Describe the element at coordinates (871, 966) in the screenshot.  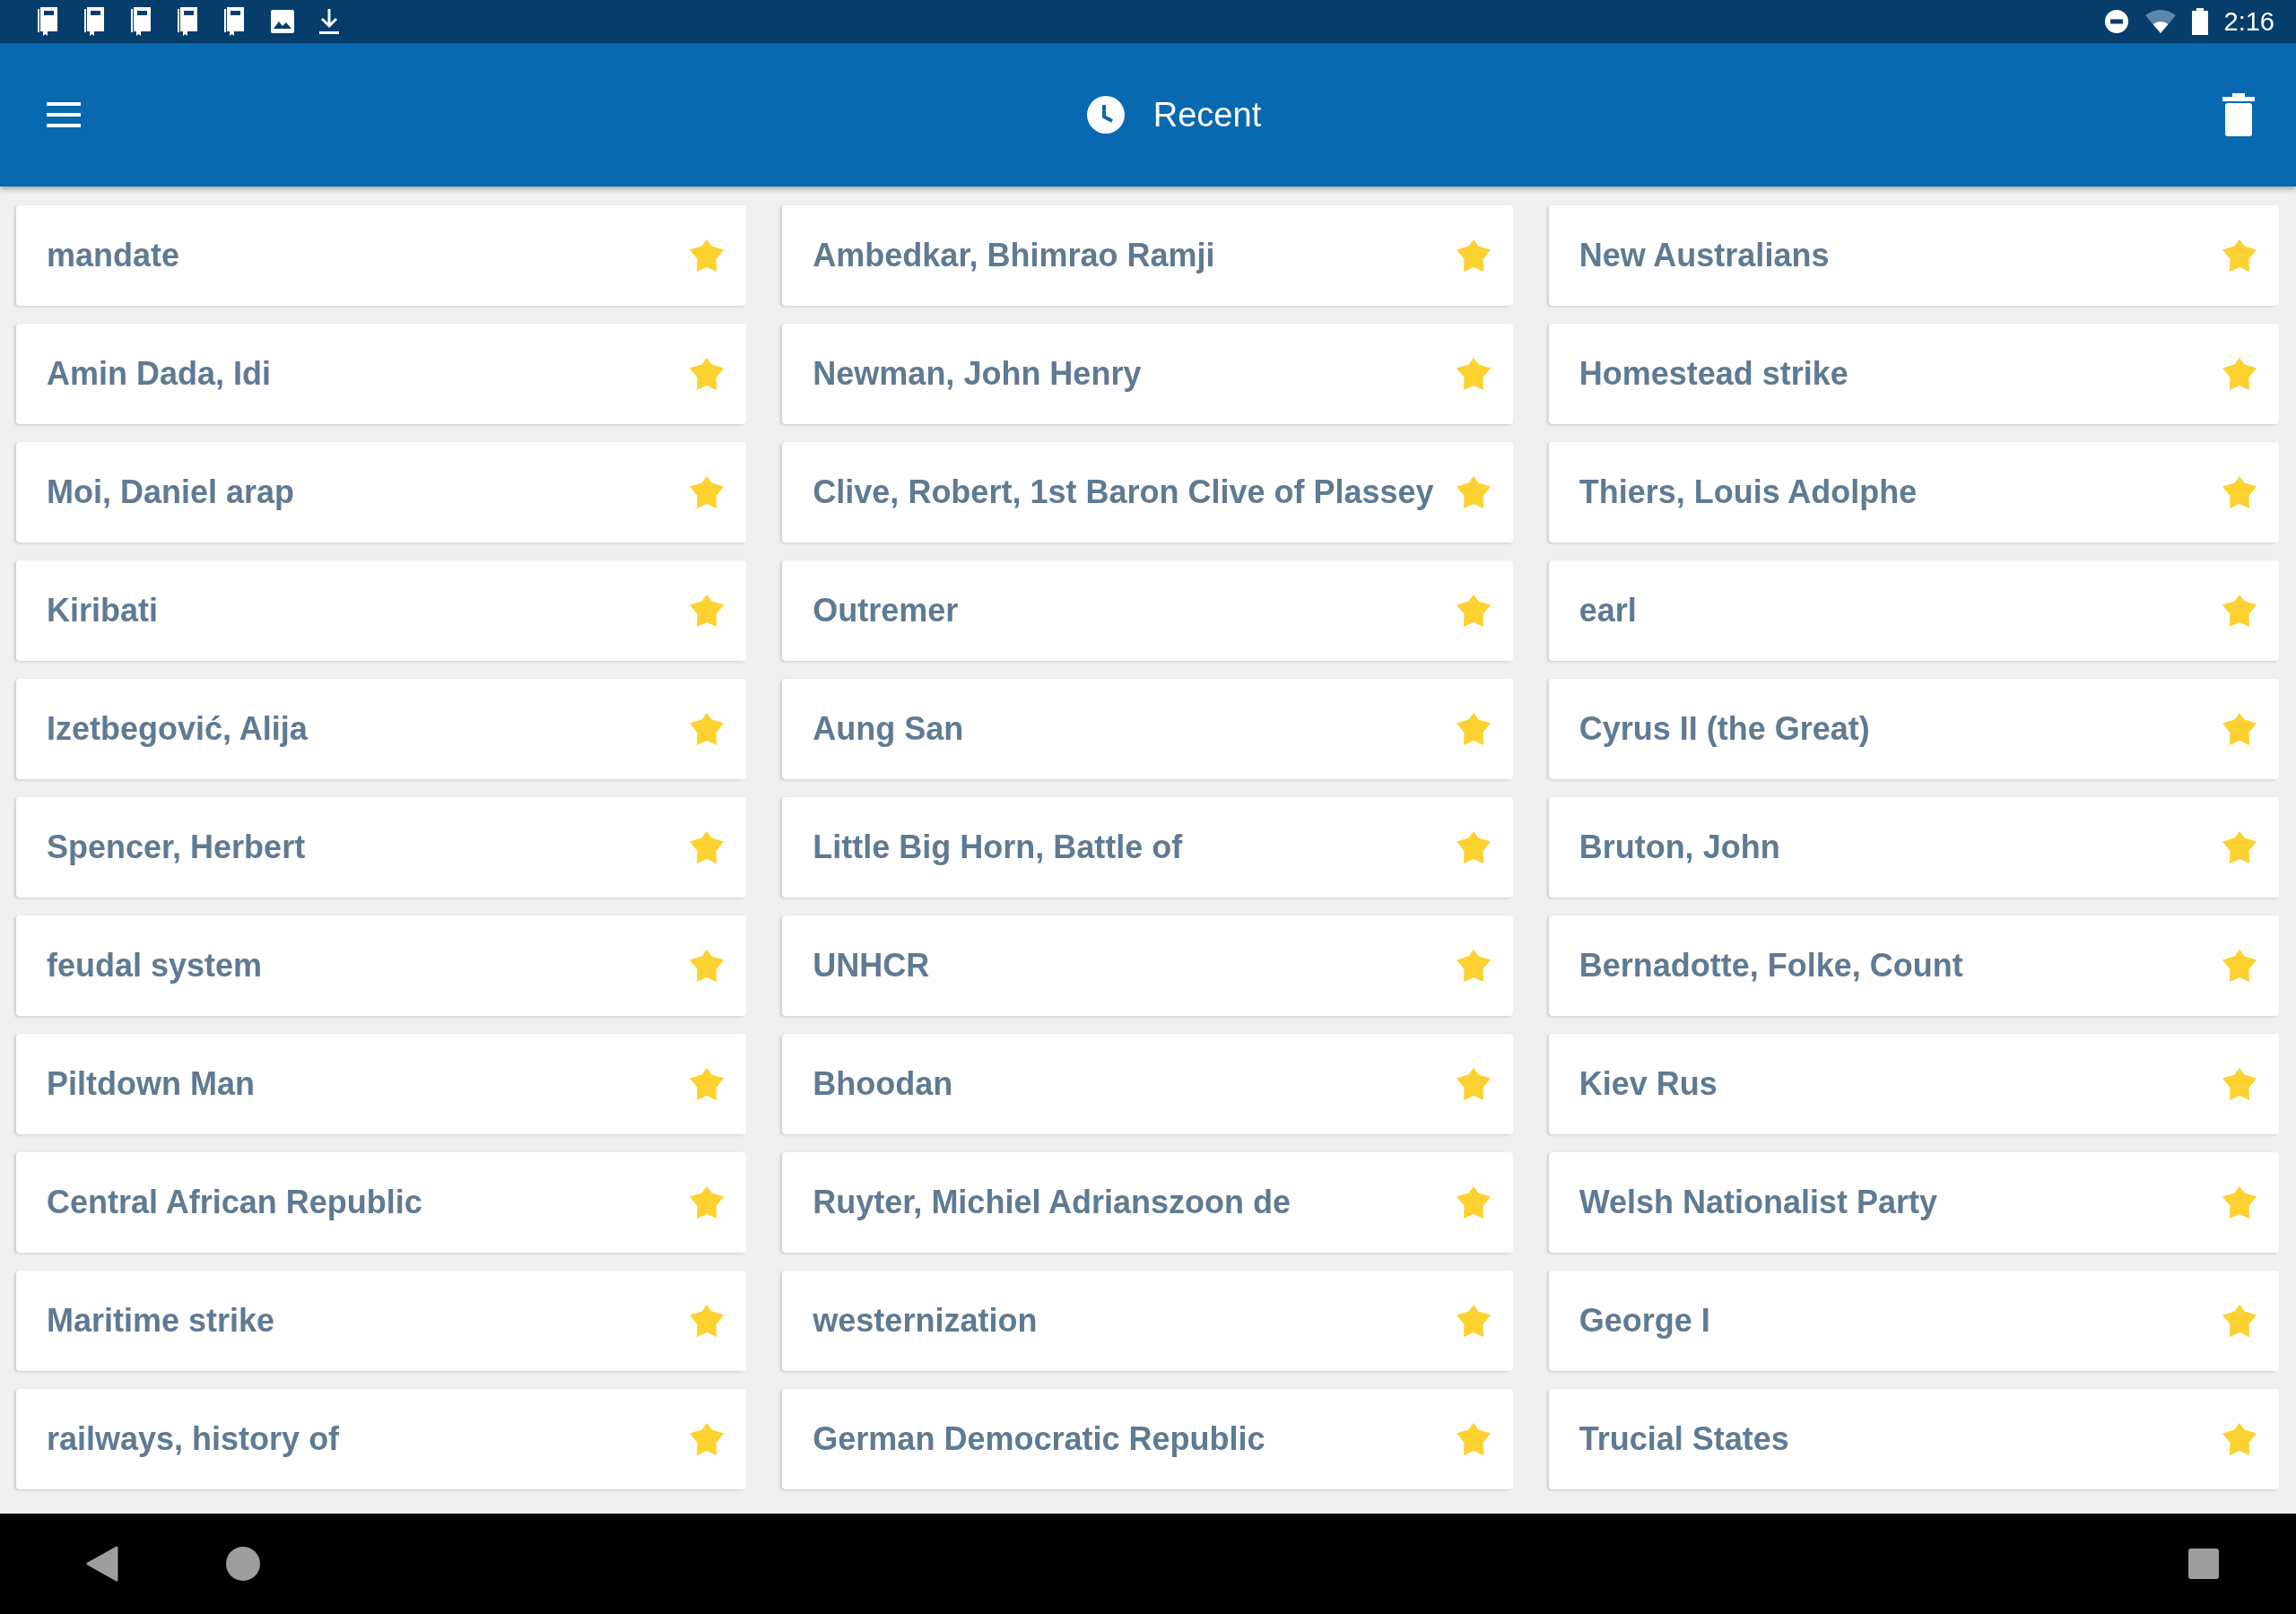
I see `entry-title: UNHCR` at that location.